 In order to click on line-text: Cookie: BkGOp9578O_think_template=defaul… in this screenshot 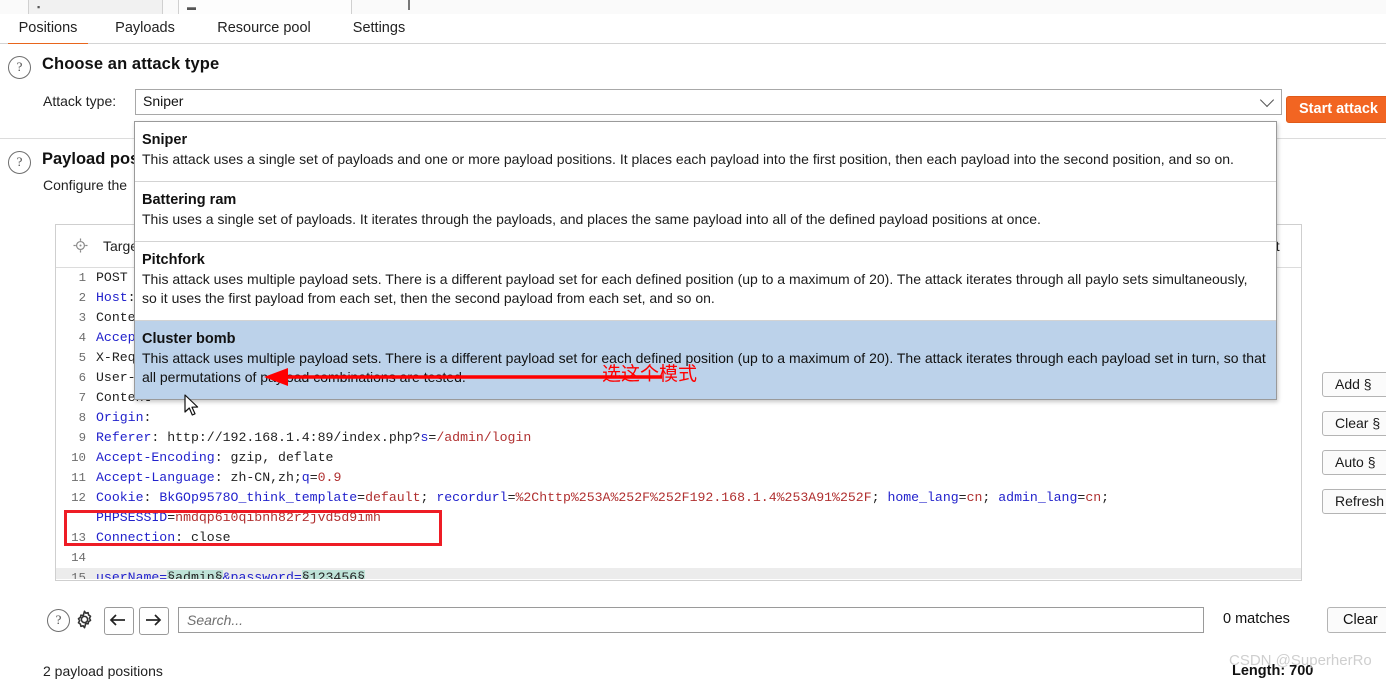, I will do `click(603, 497)`.